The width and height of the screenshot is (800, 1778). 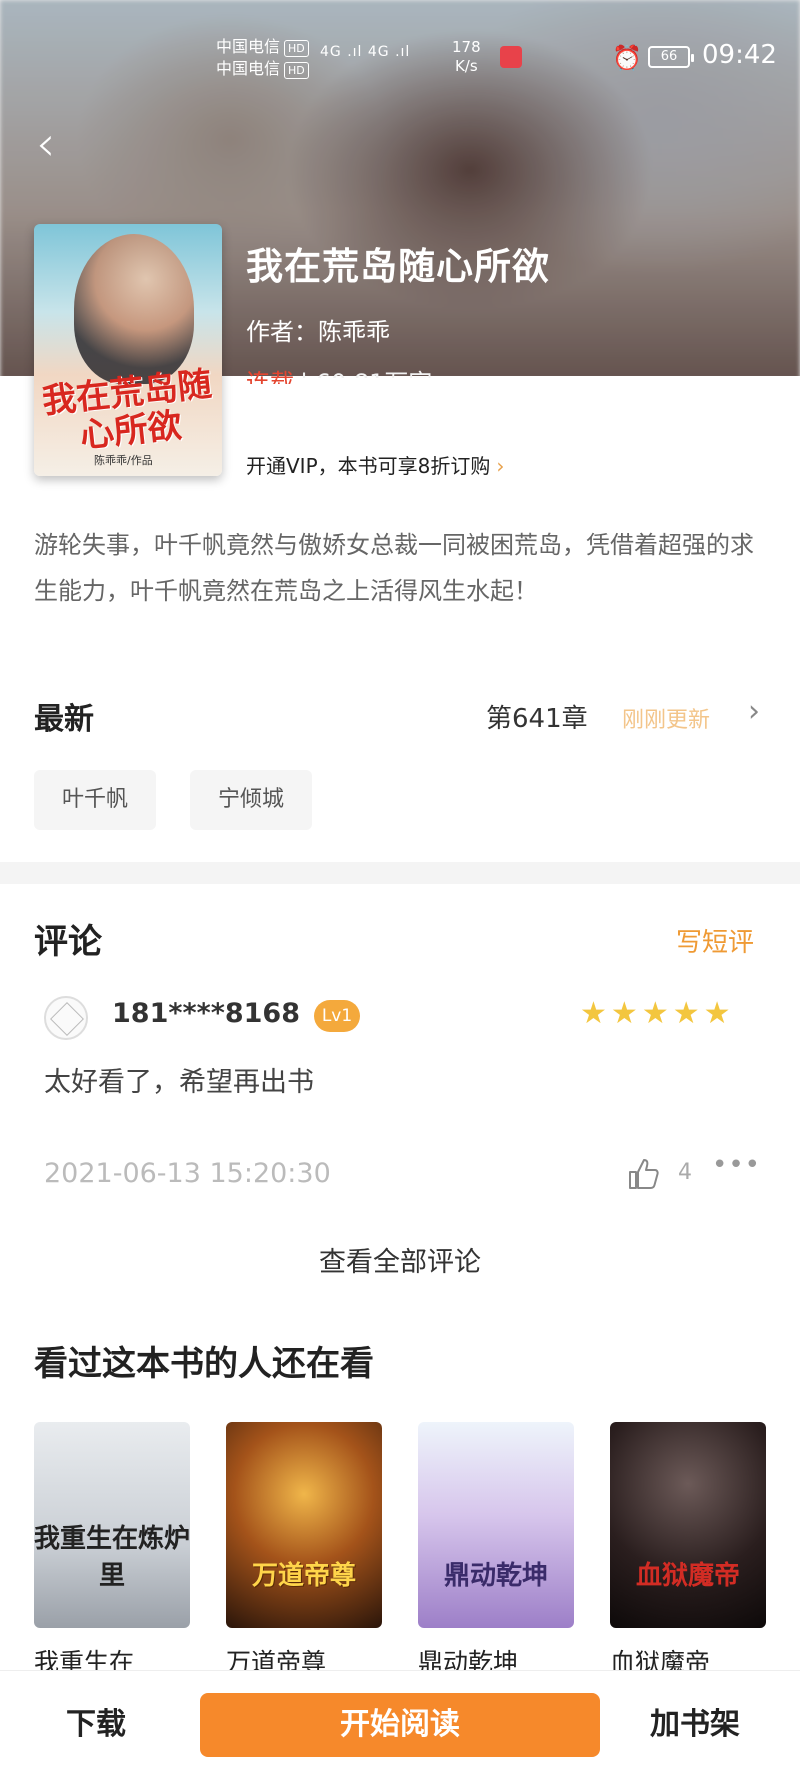 What do you see at coordinates (64, 719) in the screenshot?
I see `latest-label: 最新` at bounding box center [64, 719].